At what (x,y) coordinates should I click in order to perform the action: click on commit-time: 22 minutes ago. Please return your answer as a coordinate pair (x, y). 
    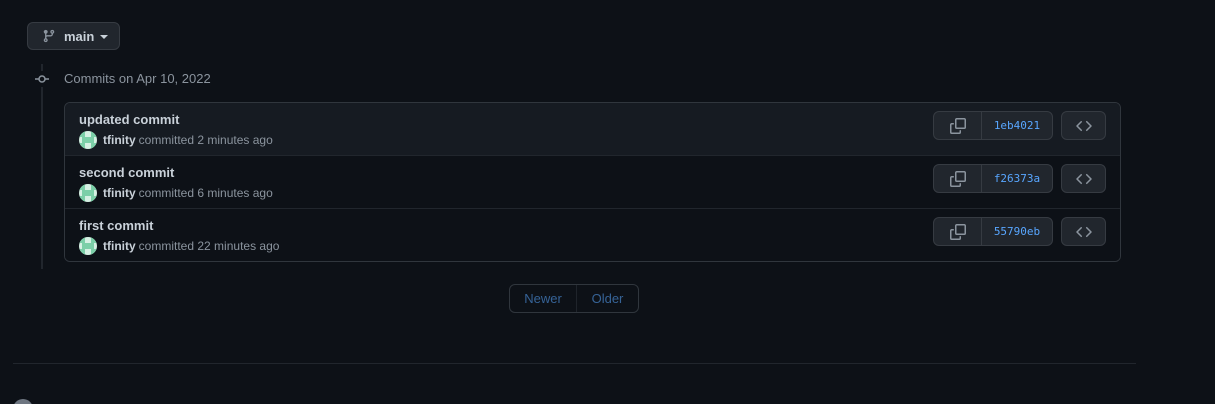
    Looking at the image, I should click on (238, 246).